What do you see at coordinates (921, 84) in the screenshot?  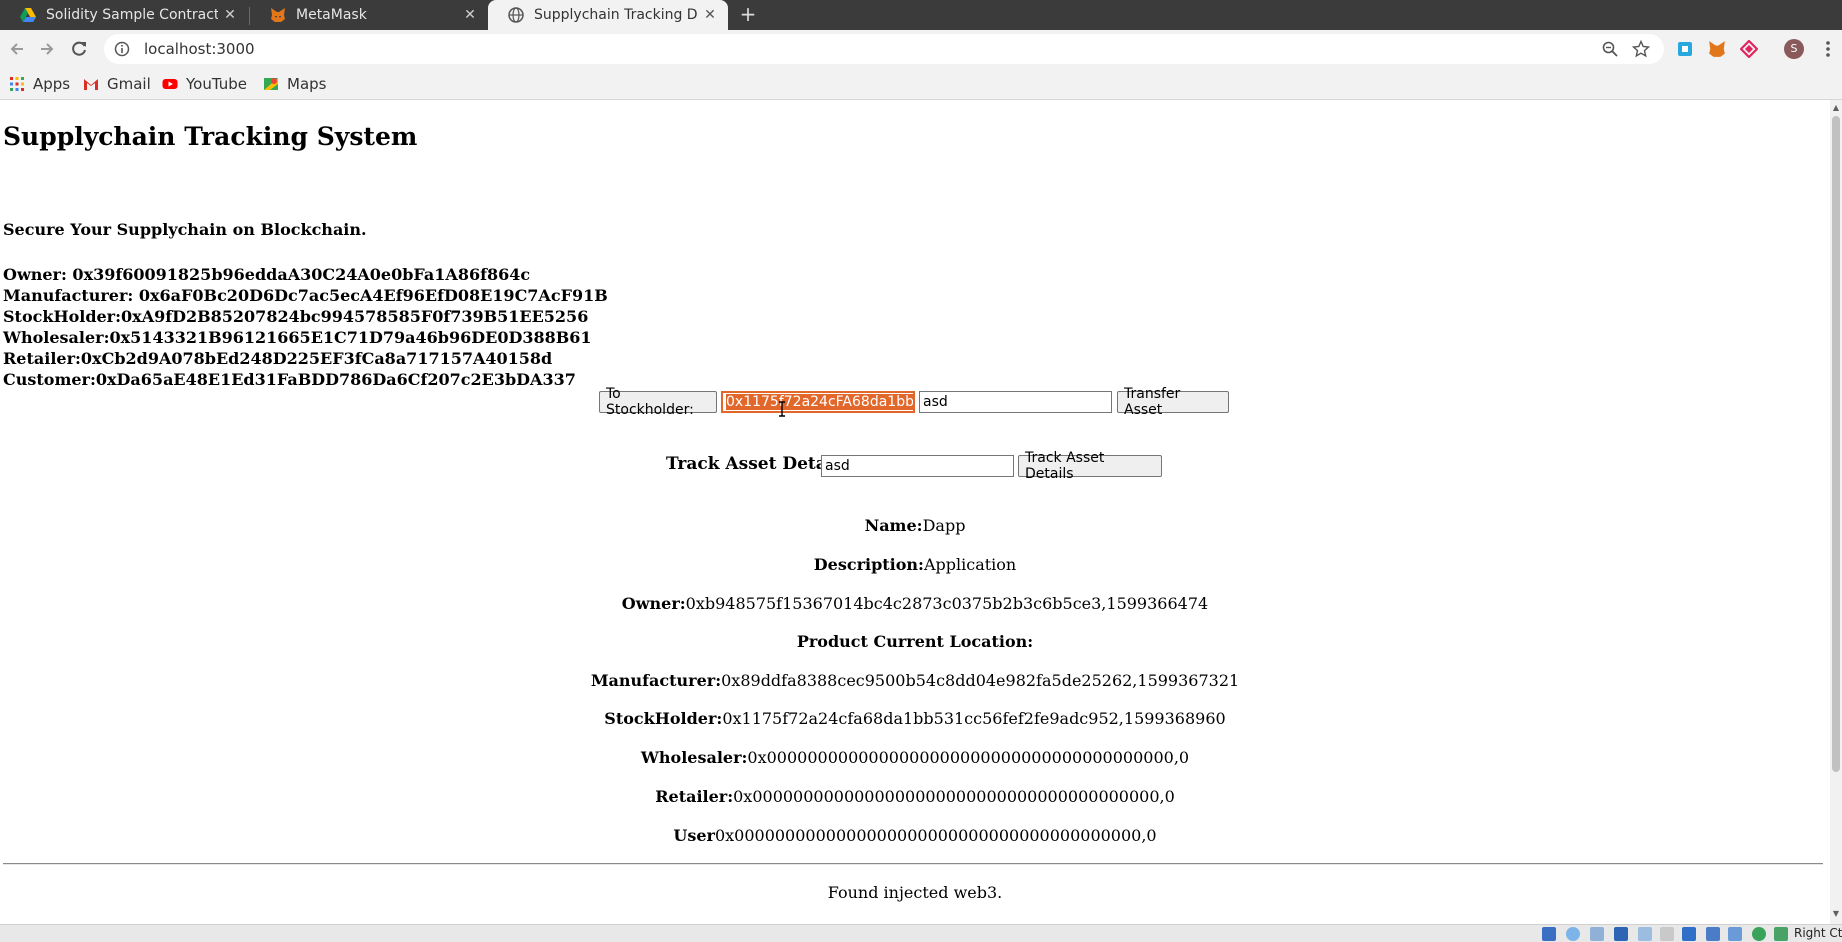 I see `bookmarks-bar: Apps Gmail YouTube Maps` at bounding box center [921, 84].